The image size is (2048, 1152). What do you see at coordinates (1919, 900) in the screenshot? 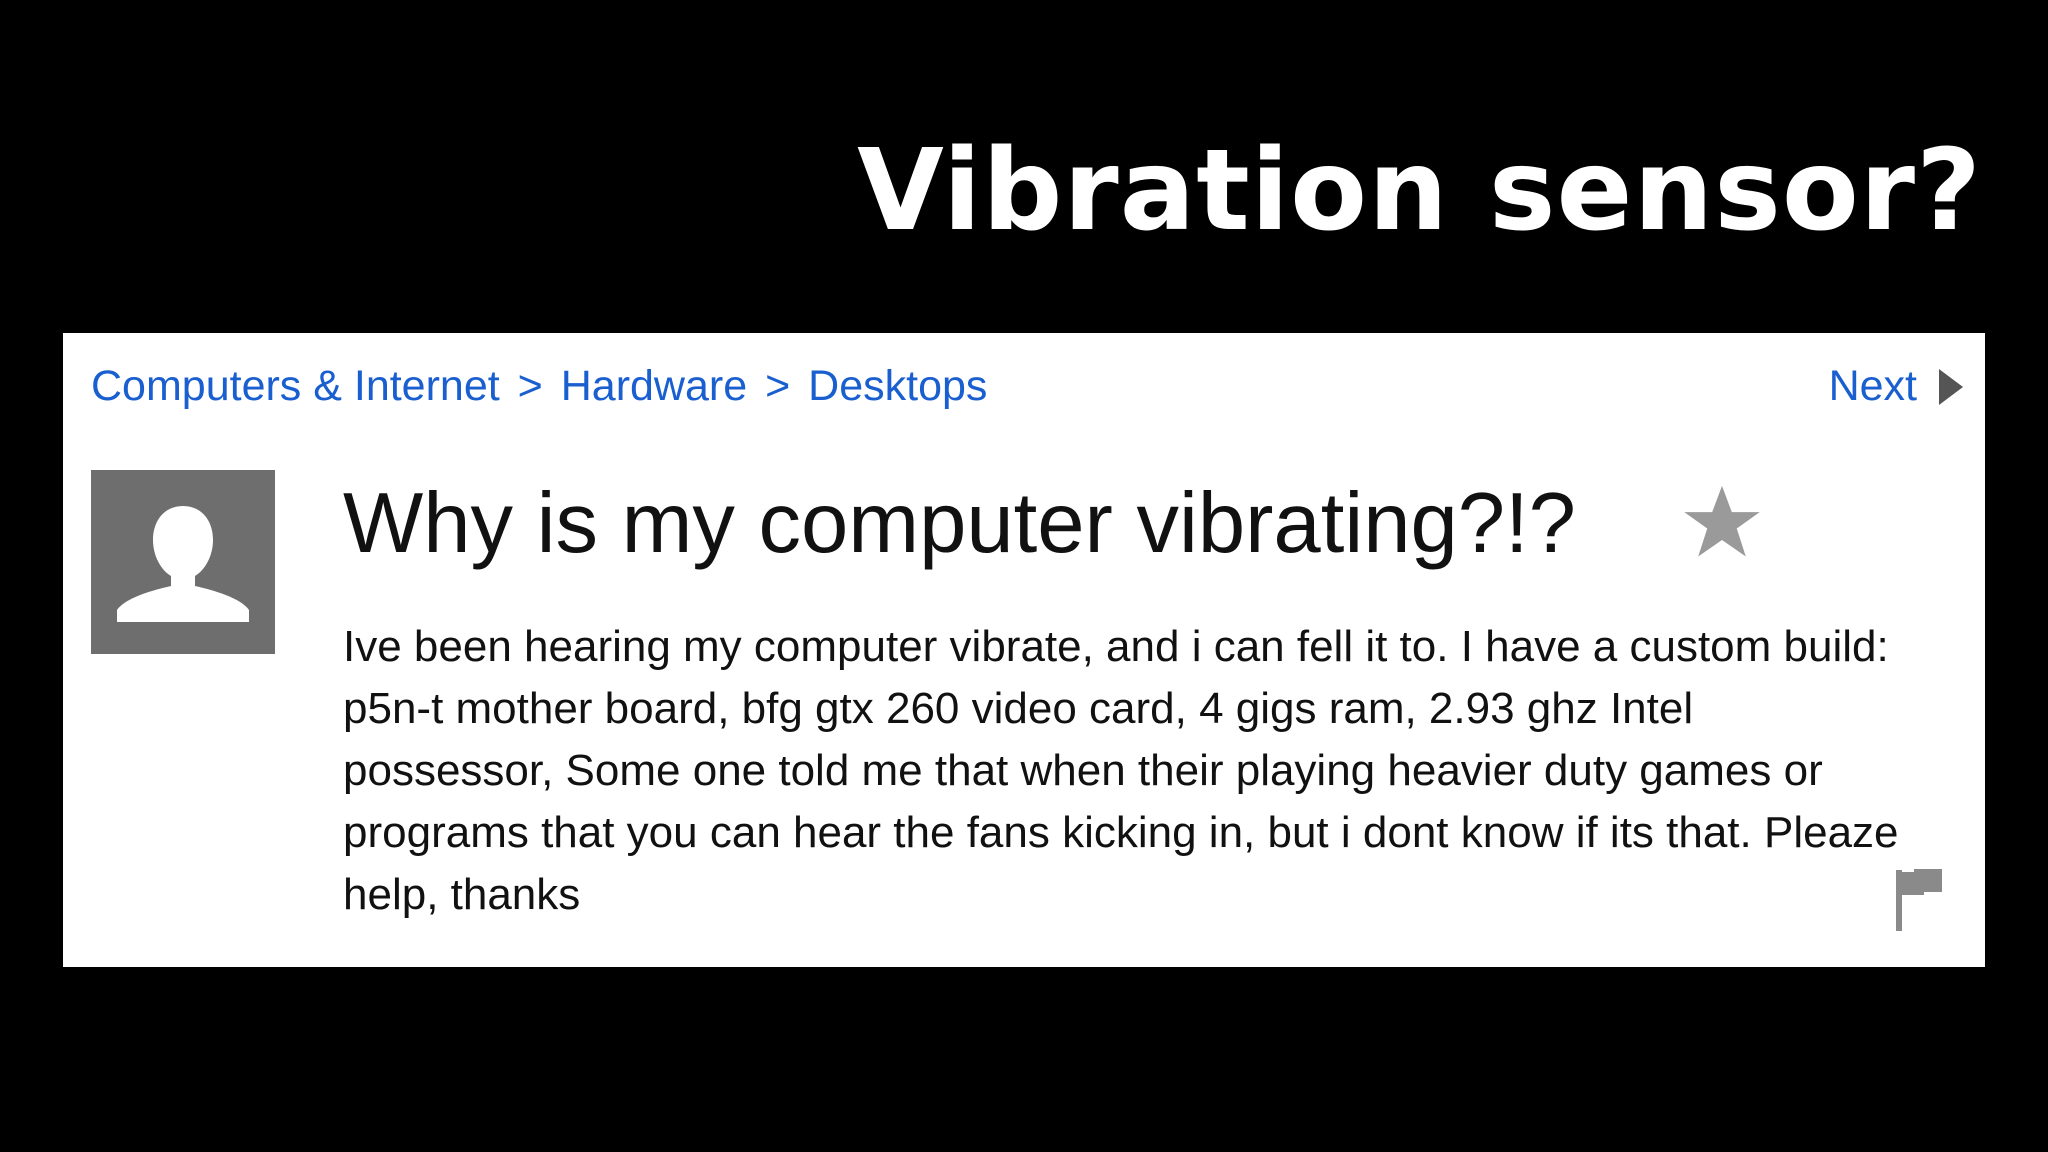
I see `flag-icon` at bounding box center [1919, 900].